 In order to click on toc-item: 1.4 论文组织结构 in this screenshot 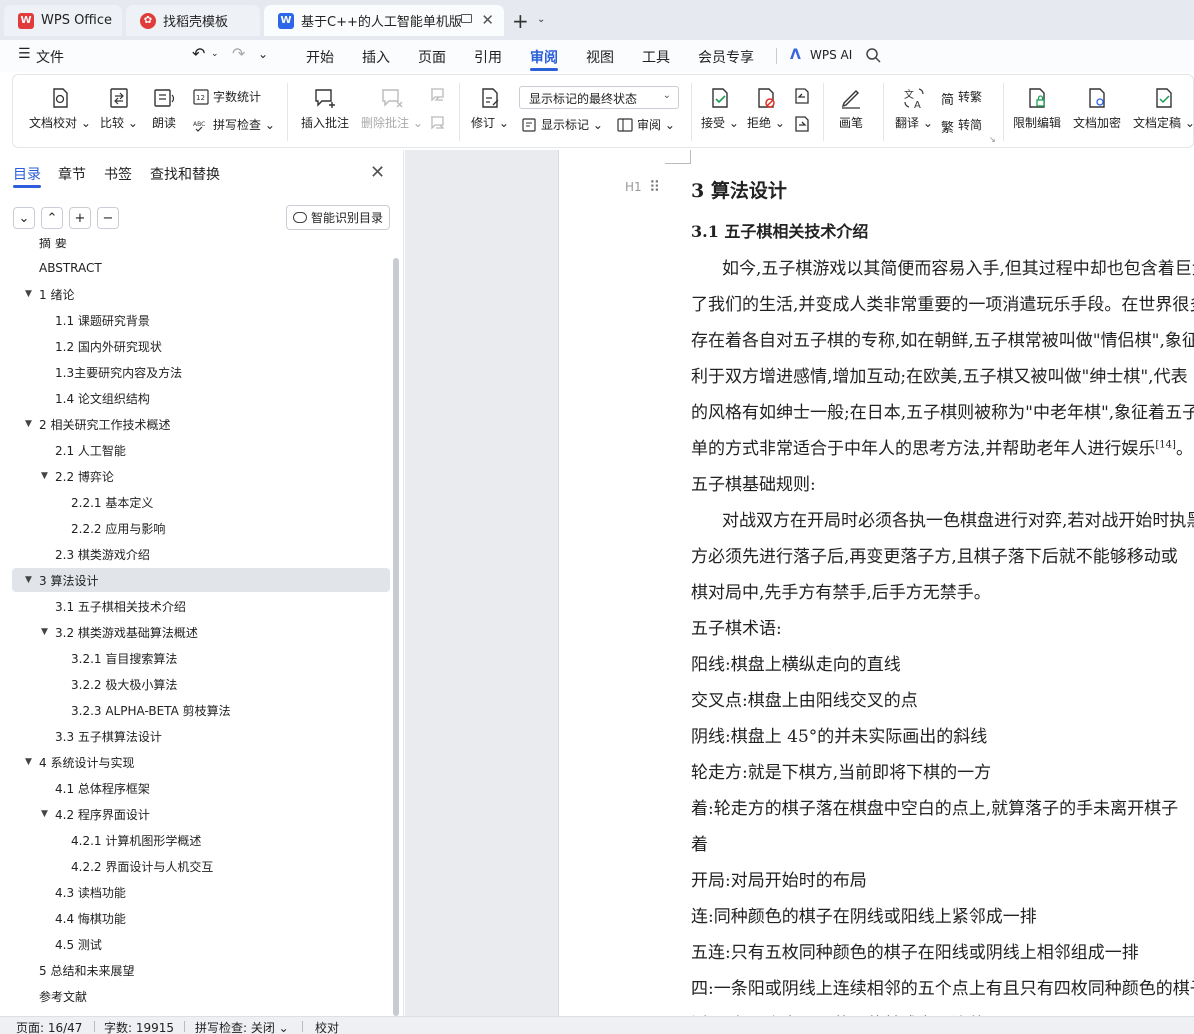, I will do `click(102, 398)`.